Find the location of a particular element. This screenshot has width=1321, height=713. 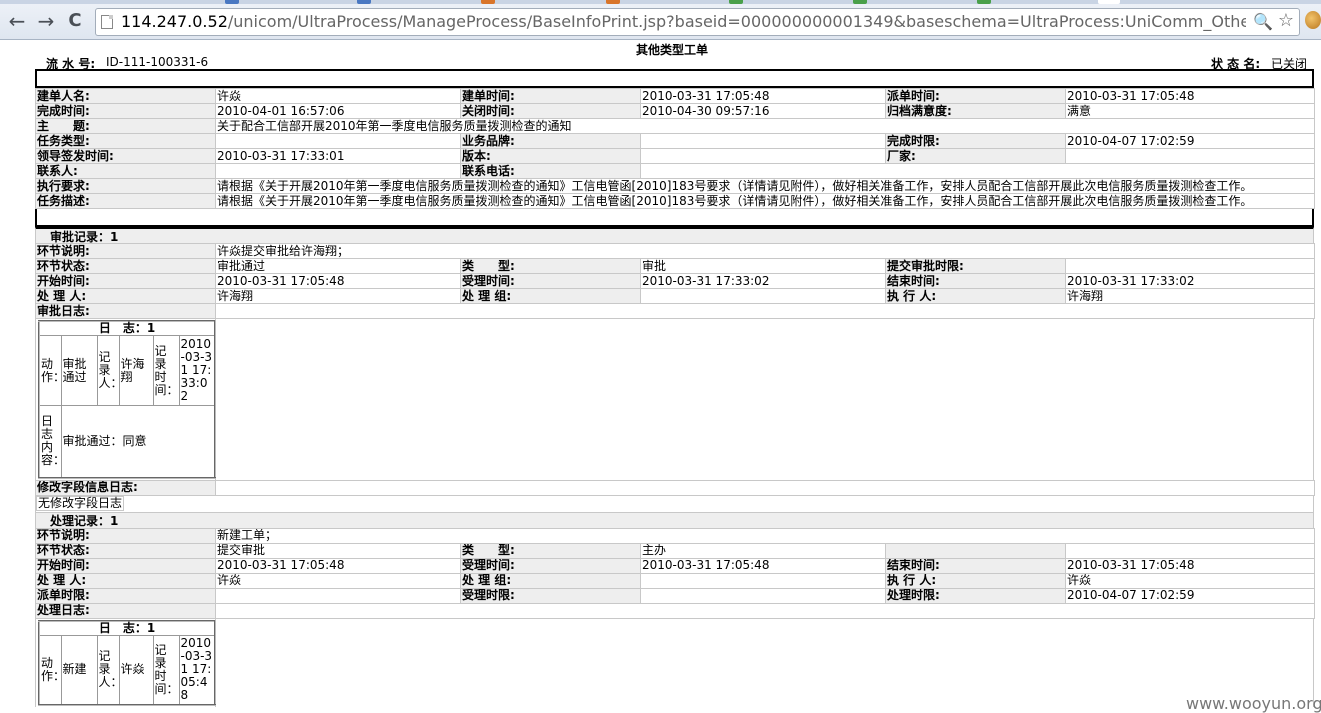

close-value: 2010-04-30 09:57:16 is located at coordinates (763, 111).